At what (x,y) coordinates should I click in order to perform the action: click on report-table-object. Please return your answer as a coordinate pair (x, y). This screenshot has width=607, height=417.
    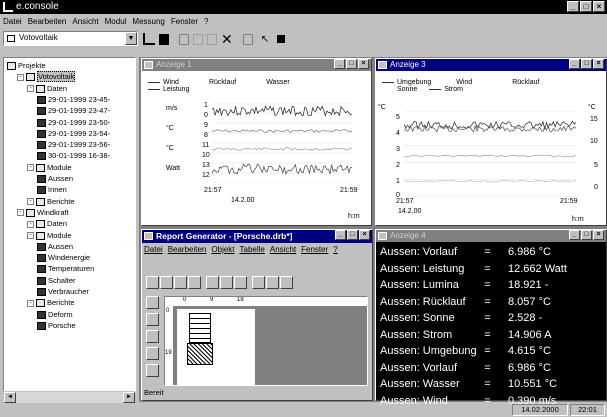
    Looking at the image, I should click on (200, 328).